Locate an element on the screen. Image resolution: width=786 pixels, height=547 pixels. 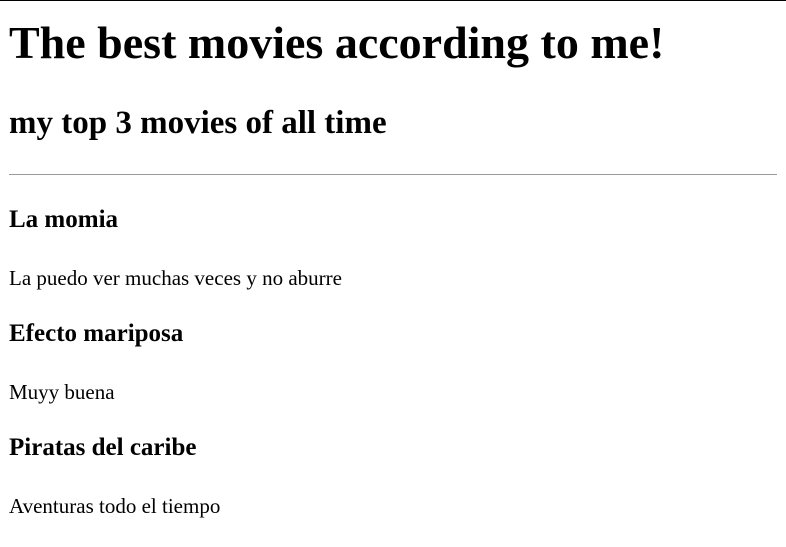
page-subtitle: my top 3 movies of all time is located at coordinates (198, 123).